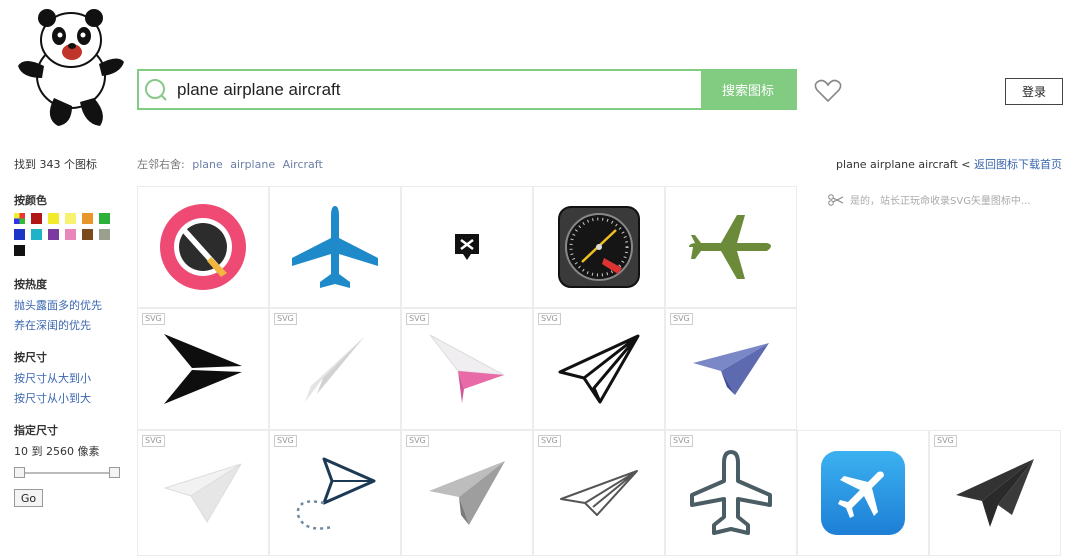 This screenshot has height=556, width=1080. Describe the element at coordinates (73, 464) in the screenshot. I see `size-range-filter: 指定尺寸 10 到 2560 像素 Go` at that location.